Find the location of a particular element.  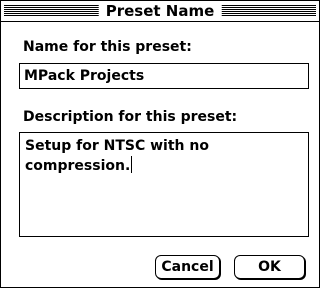

window-title: Preset Name is located at coordinates (160, 11).